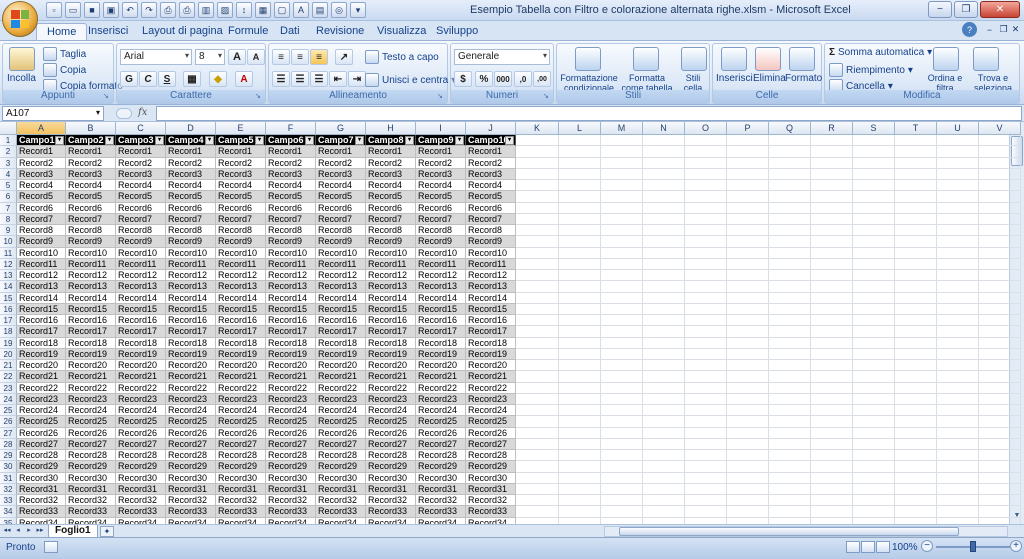 The image size is (1024, 559). What do you see at coordinates (341, 377) in the screenshot?
I see `table-cell: Record21` at bounding box center [341, 377].